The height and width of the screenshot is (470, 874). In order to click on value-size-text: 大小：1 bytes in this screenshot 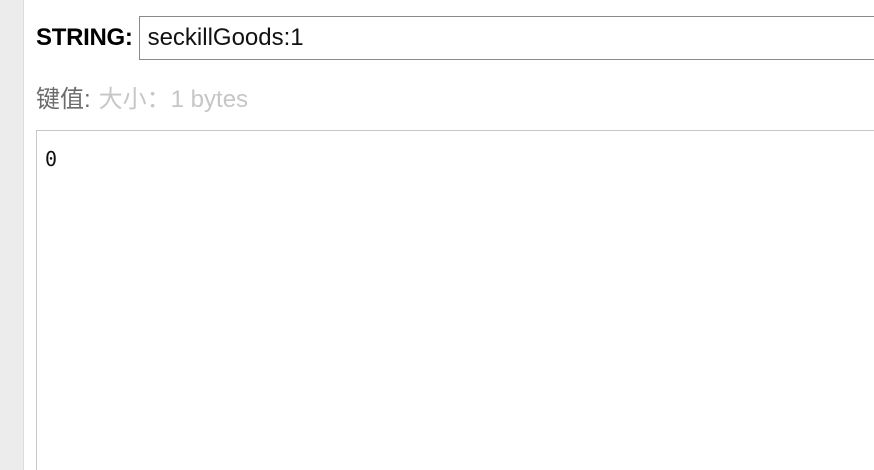, I will do `click(173, 99)`.